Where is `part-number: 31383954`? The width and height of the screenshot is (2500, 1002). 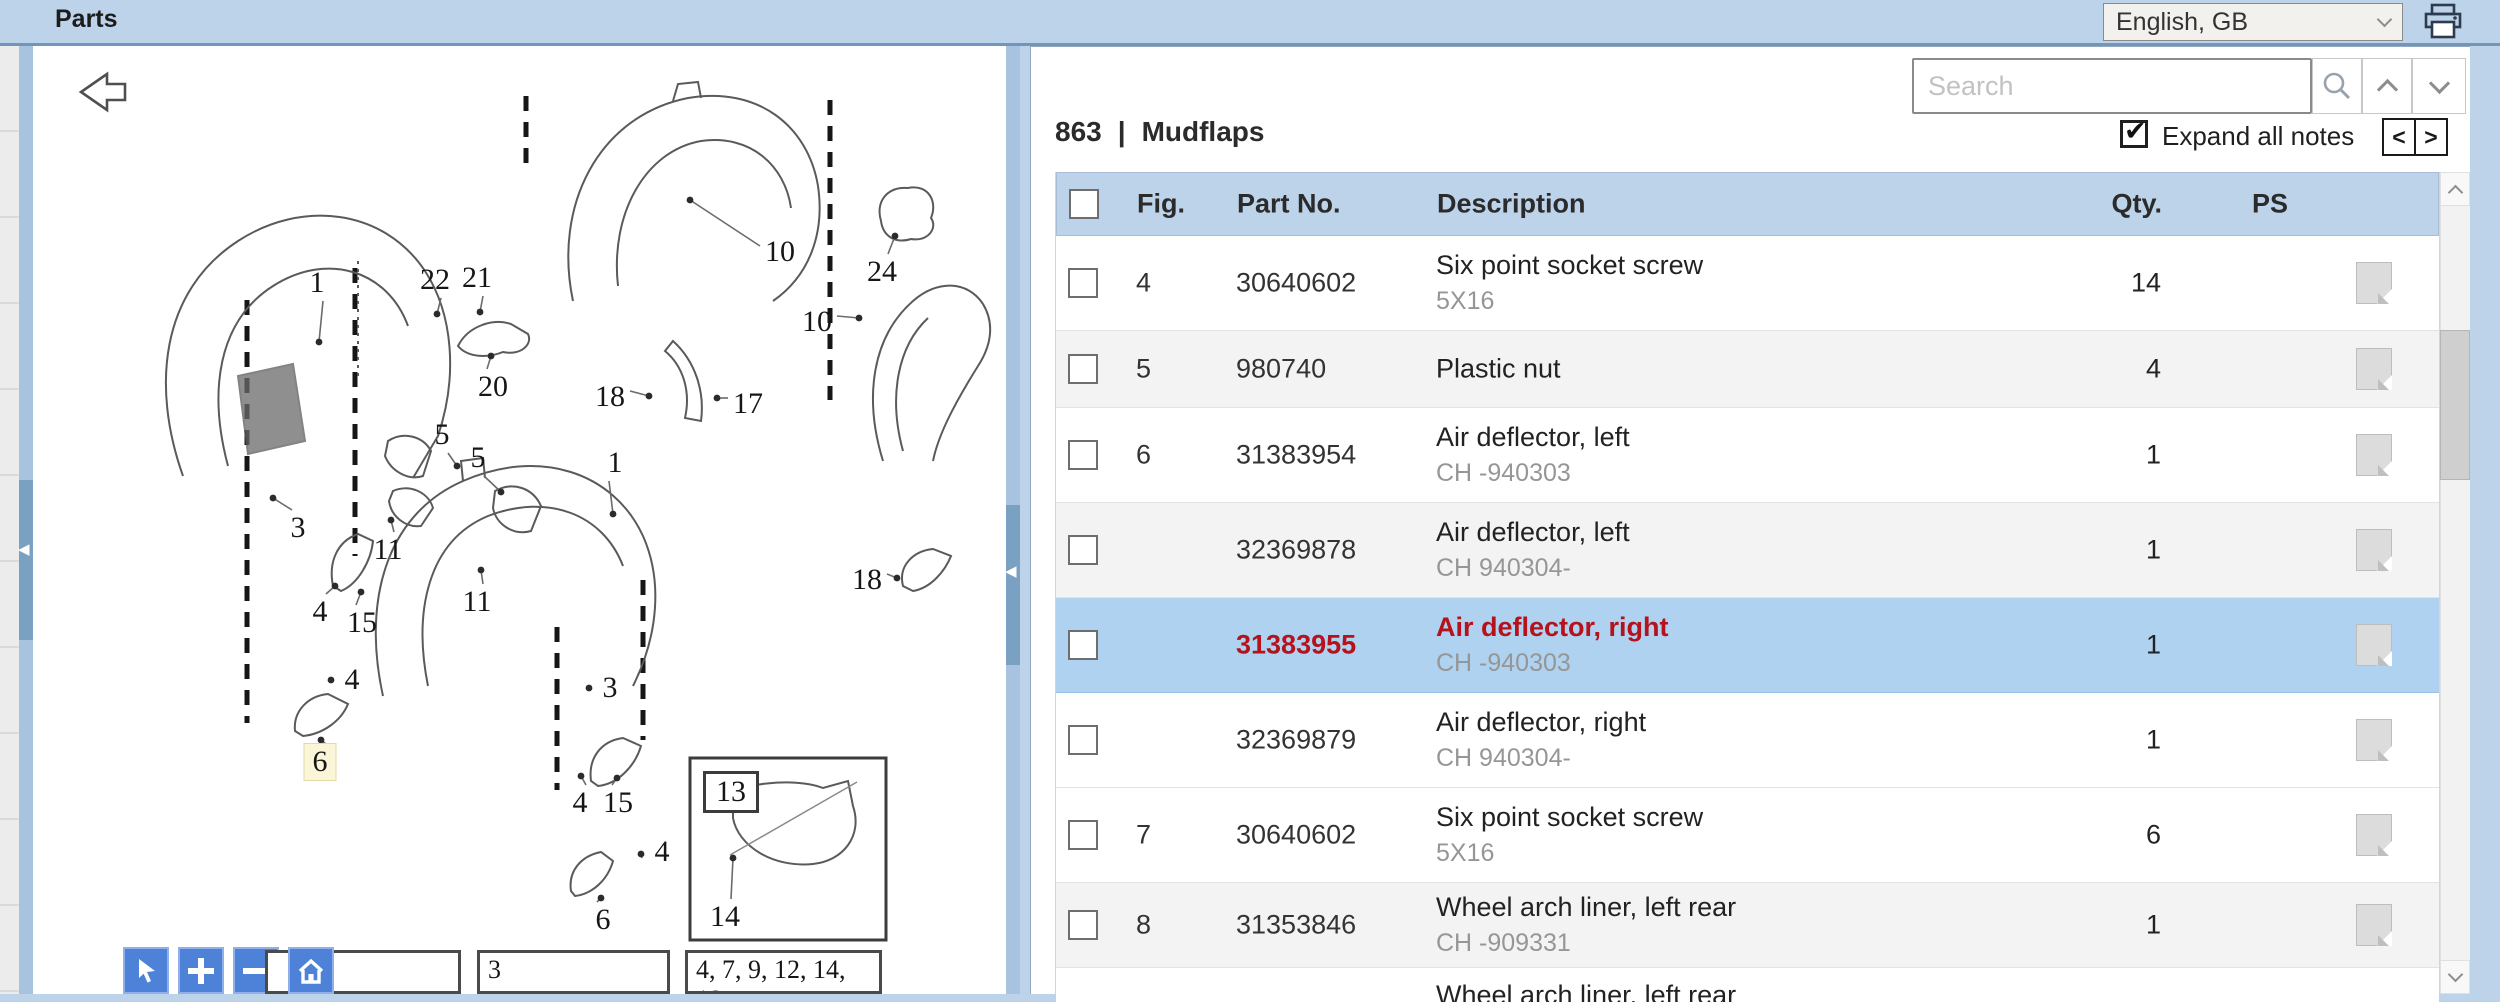
part-number: 31383954 is located at coordinates (1296, 454).